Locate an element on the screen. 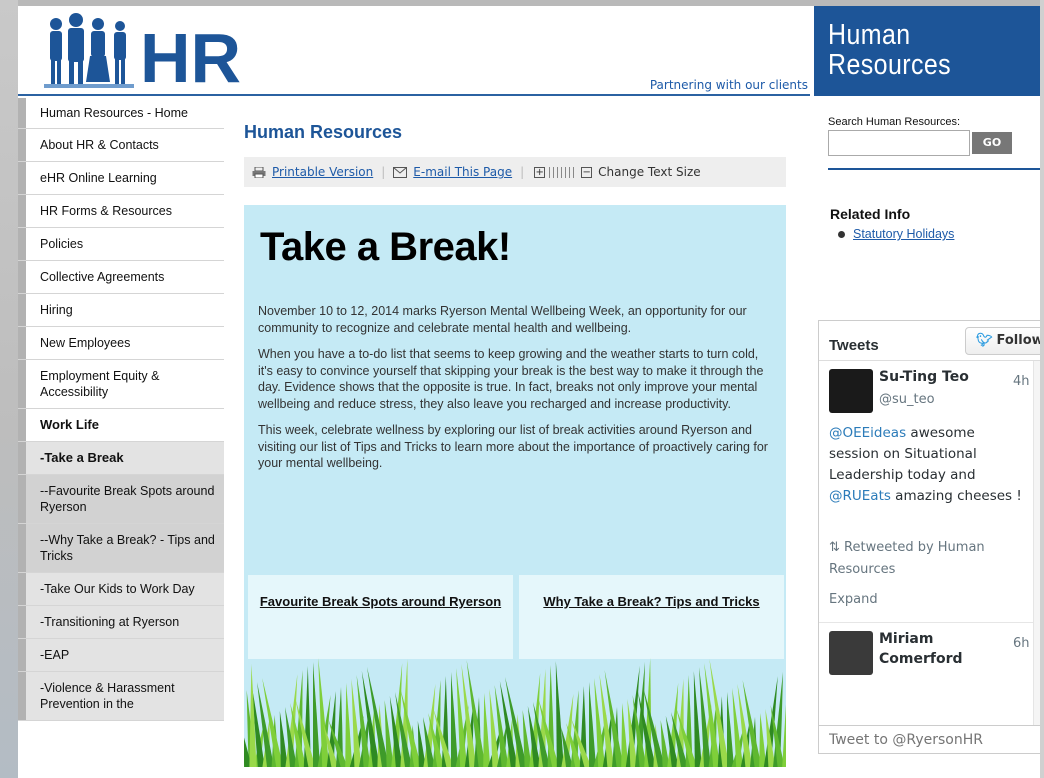 This screenshot has height=778, width=1044. tweet-timestamp: 6h is located at coordinates (1021, 643).